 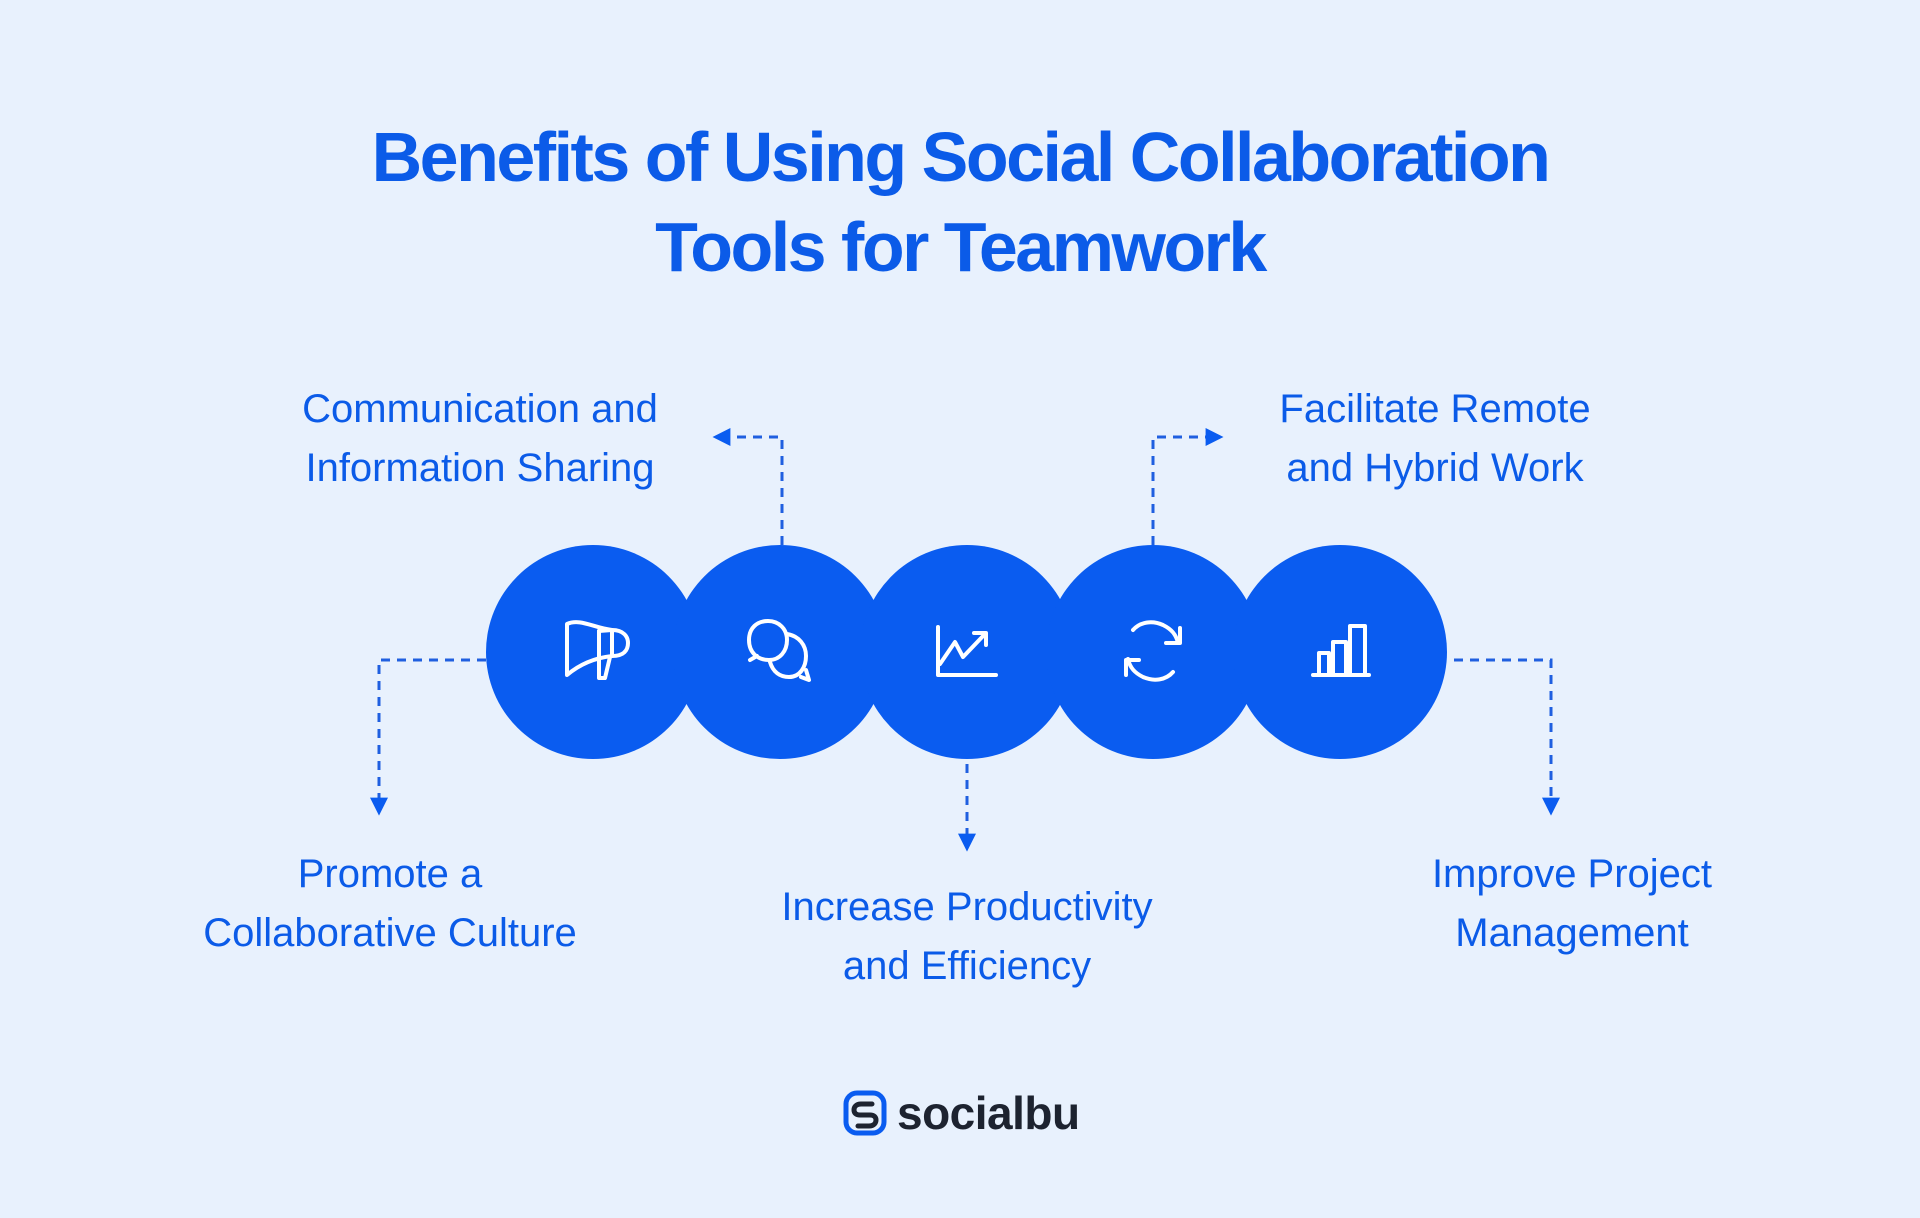 What do you see at coordinates (1435, 409) in the screenshot?
I see `label-line: Facilitate Remote` at bounding box center [1435, 409].